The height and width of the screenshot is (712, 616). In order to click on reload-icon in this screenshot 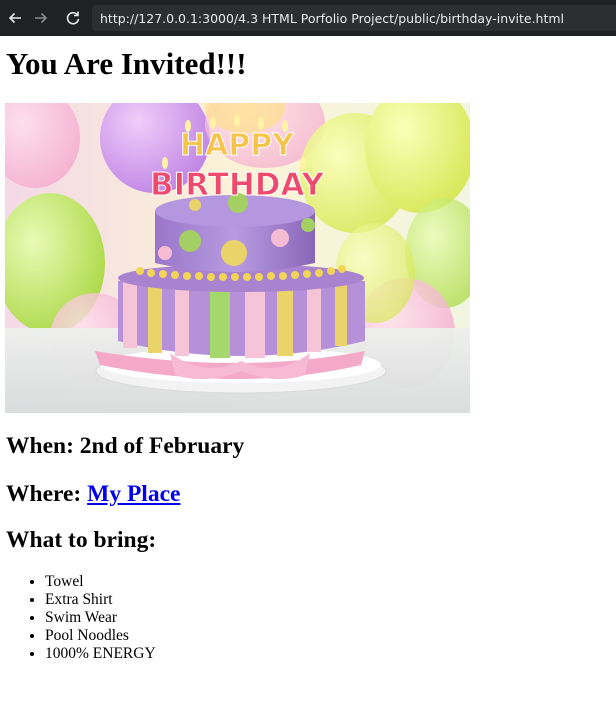, I will do `click(73, 18)`.